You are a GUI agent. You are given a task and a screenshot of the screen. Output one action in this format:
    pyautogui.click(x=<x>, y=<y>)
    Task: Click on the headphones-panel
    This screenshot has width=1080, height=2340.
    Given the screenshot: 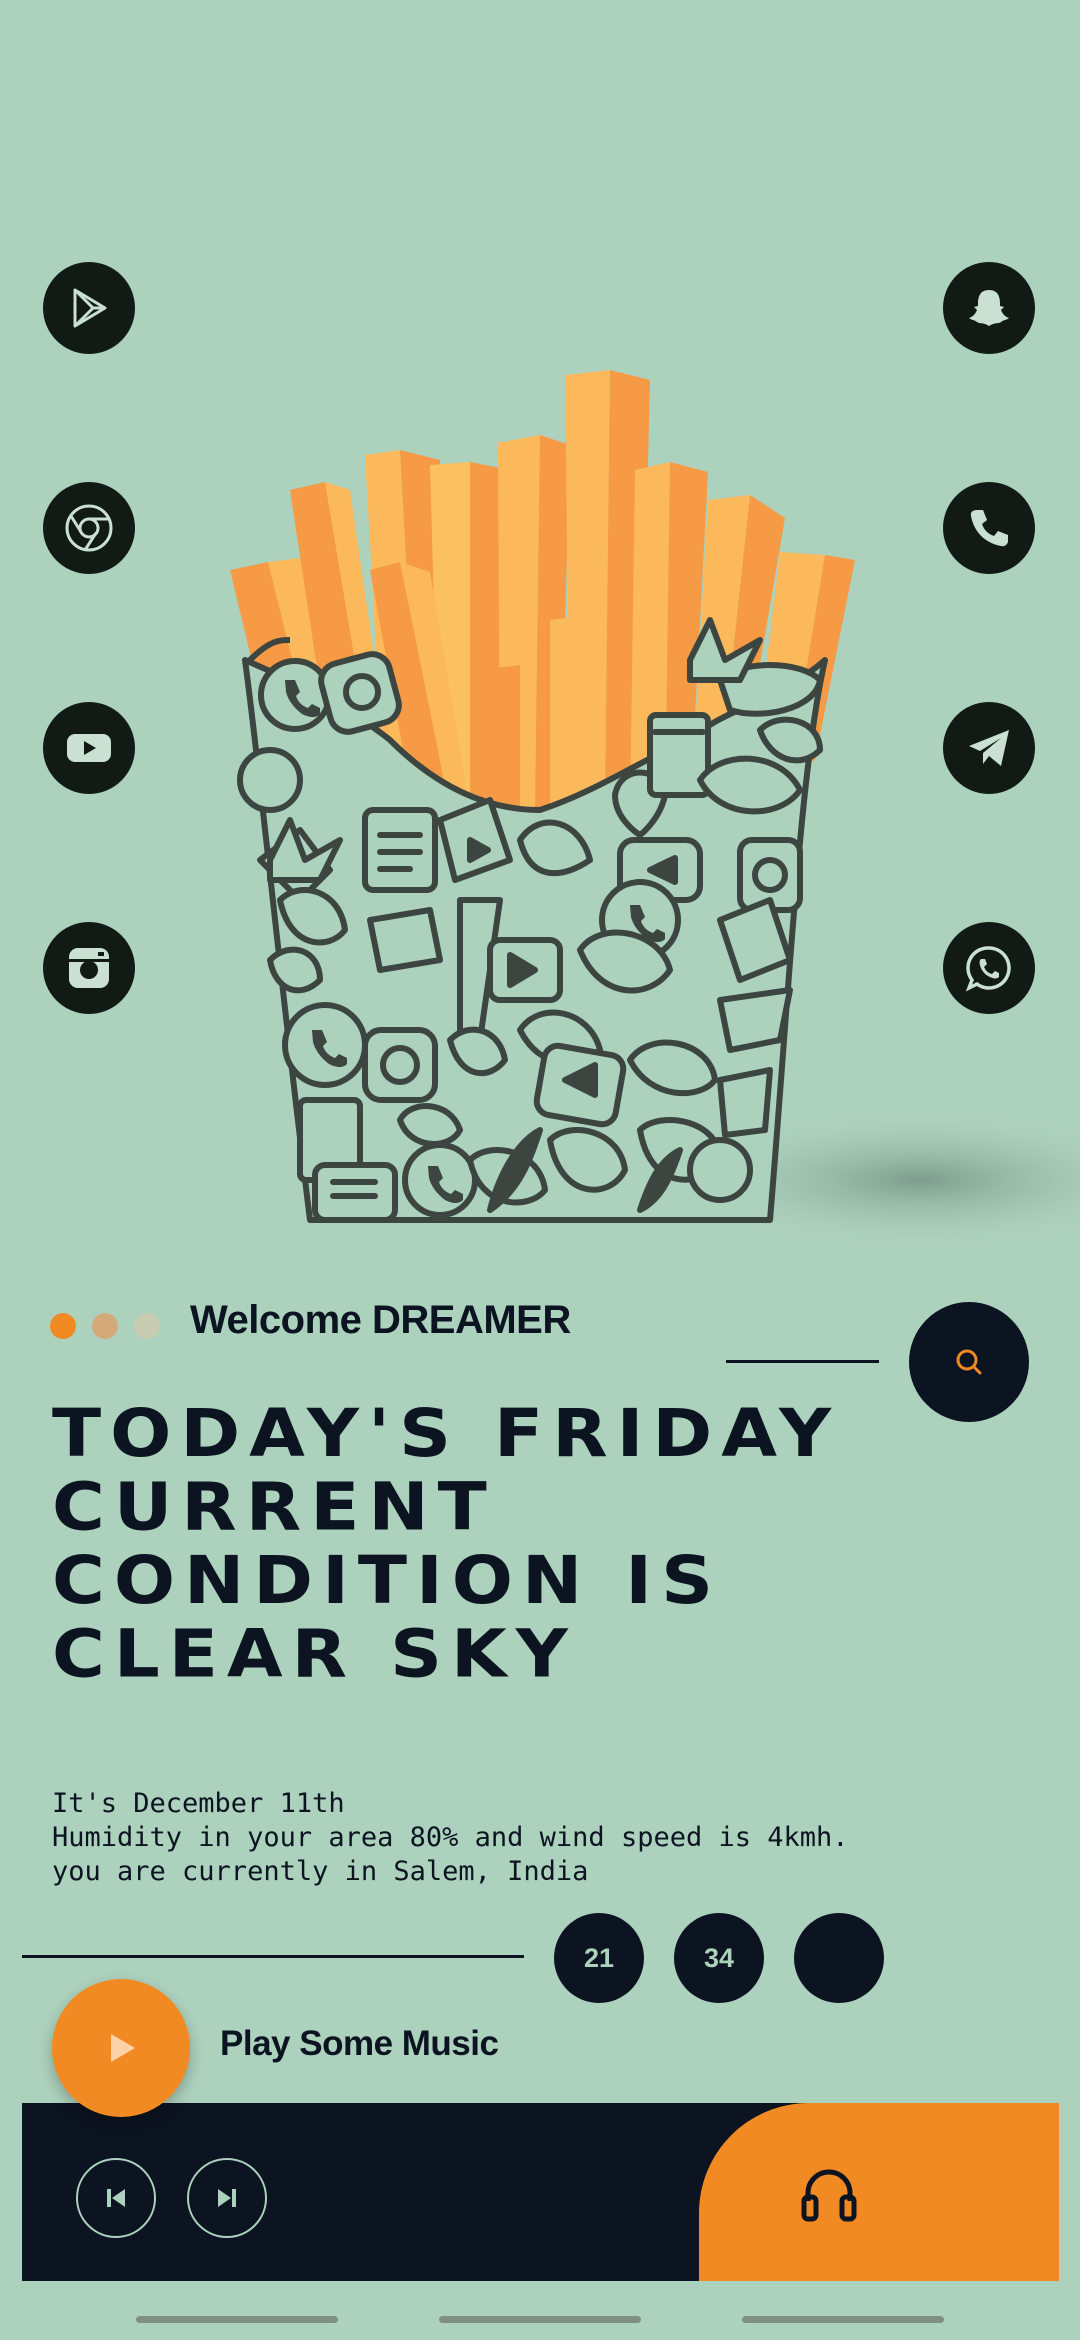 What is the action you would take?
    pyautogui.click(x=879, y=2192)
    